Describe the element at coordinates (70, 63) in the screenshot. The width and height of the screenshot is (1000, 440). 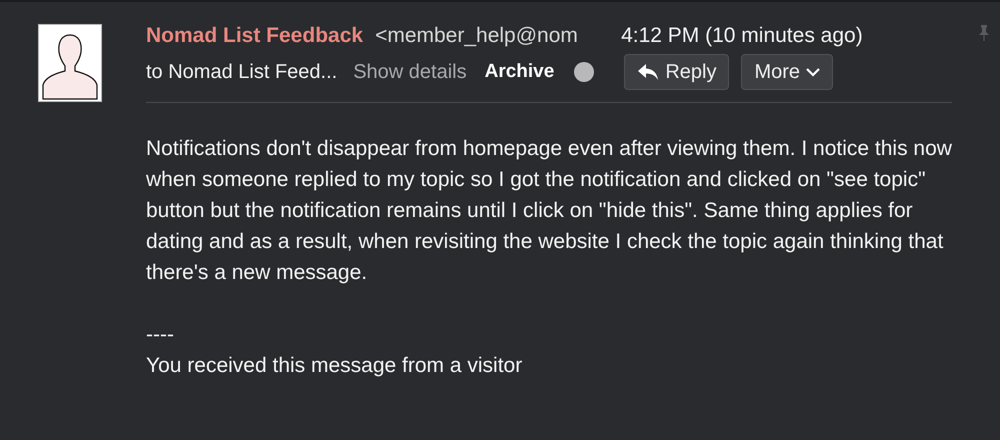
I see `avatar-icon` at that location.